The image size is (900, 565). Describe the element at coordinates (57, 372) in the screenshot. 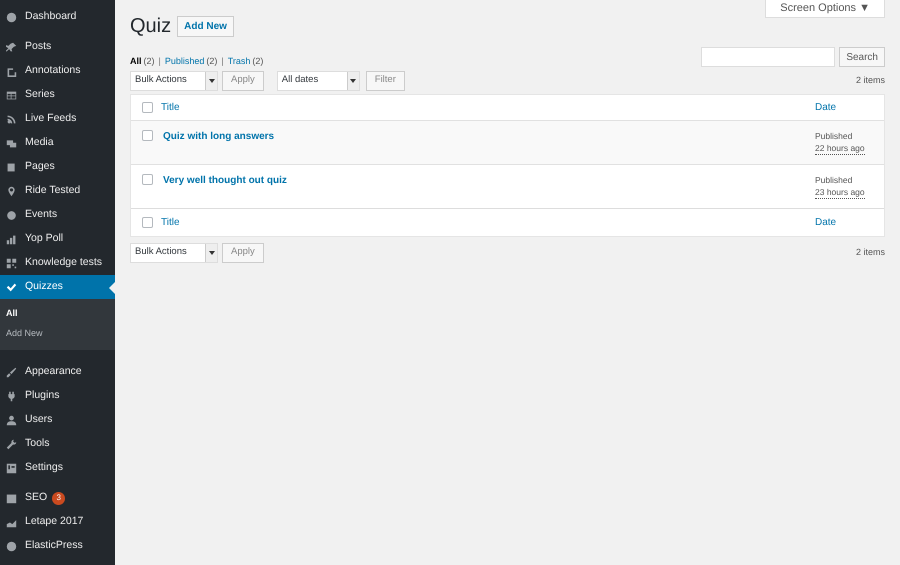

I see `menu-item: Appearance` at that location.